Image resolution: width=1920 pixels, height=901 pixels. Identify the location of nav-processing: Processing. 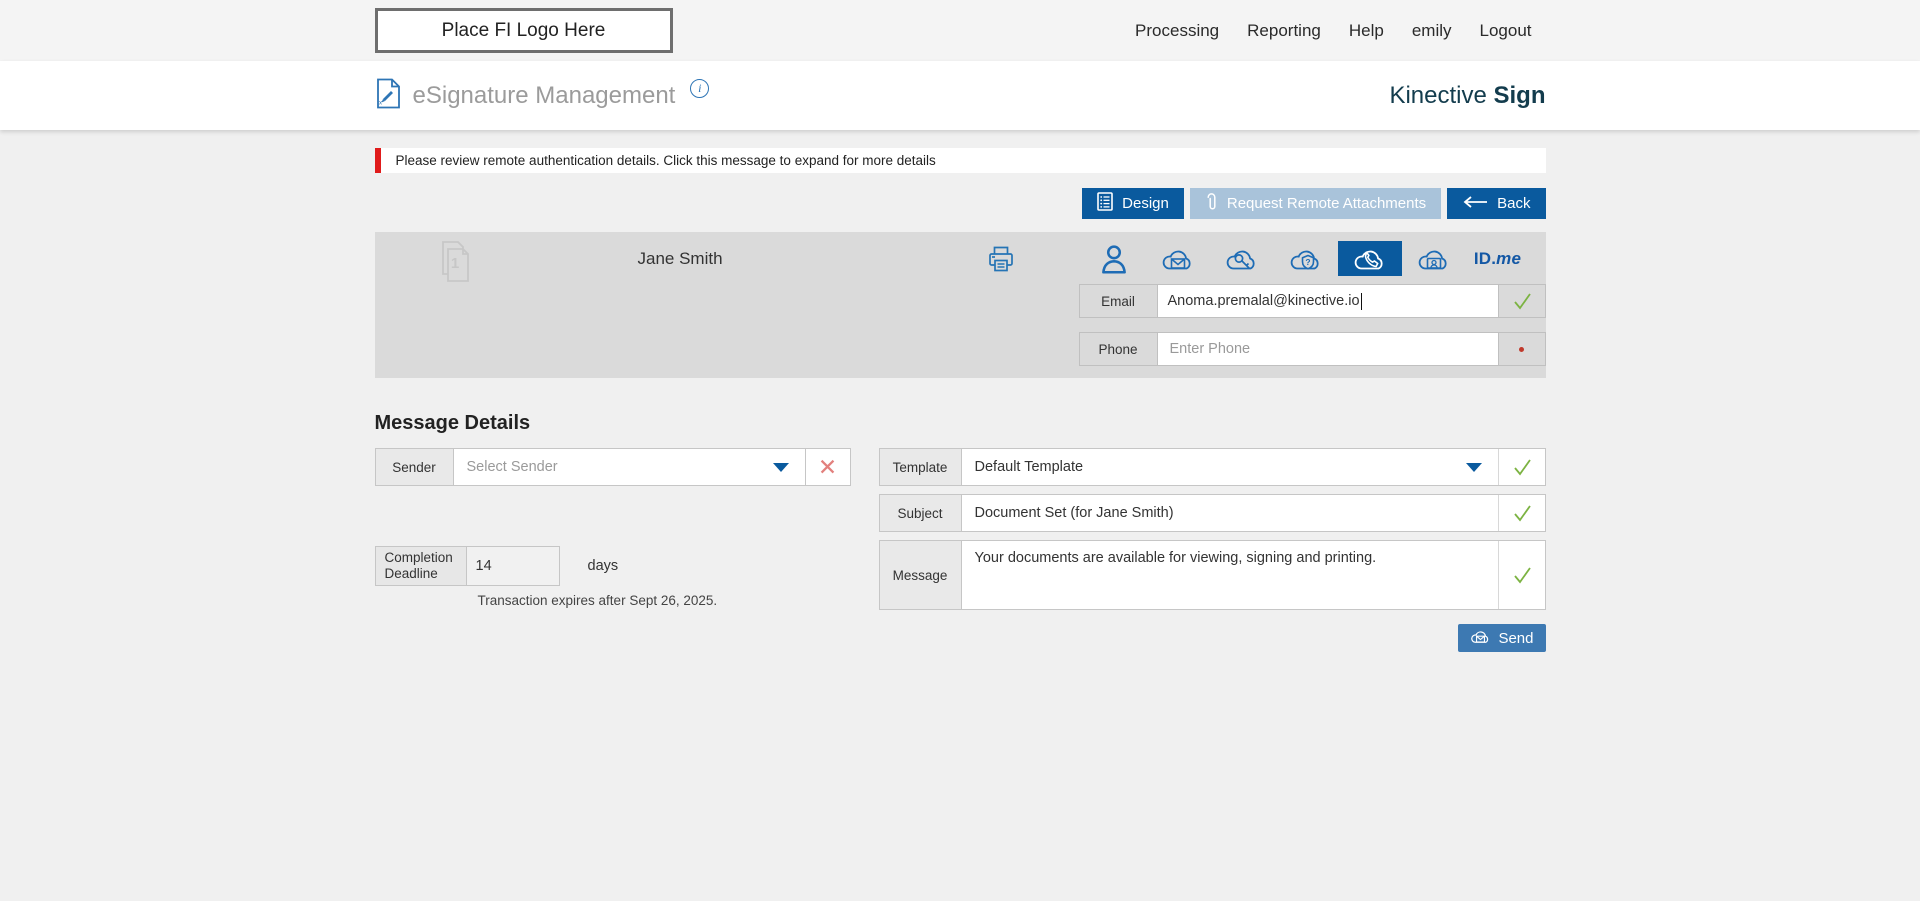
(1177, 31).